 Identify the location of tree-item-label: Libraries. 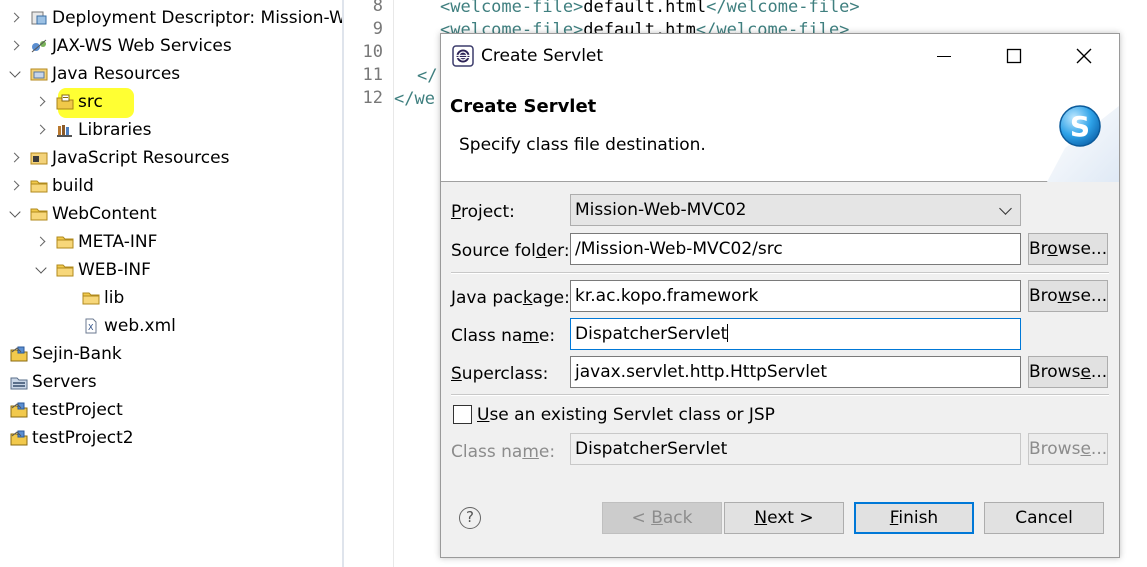
(115, 130).